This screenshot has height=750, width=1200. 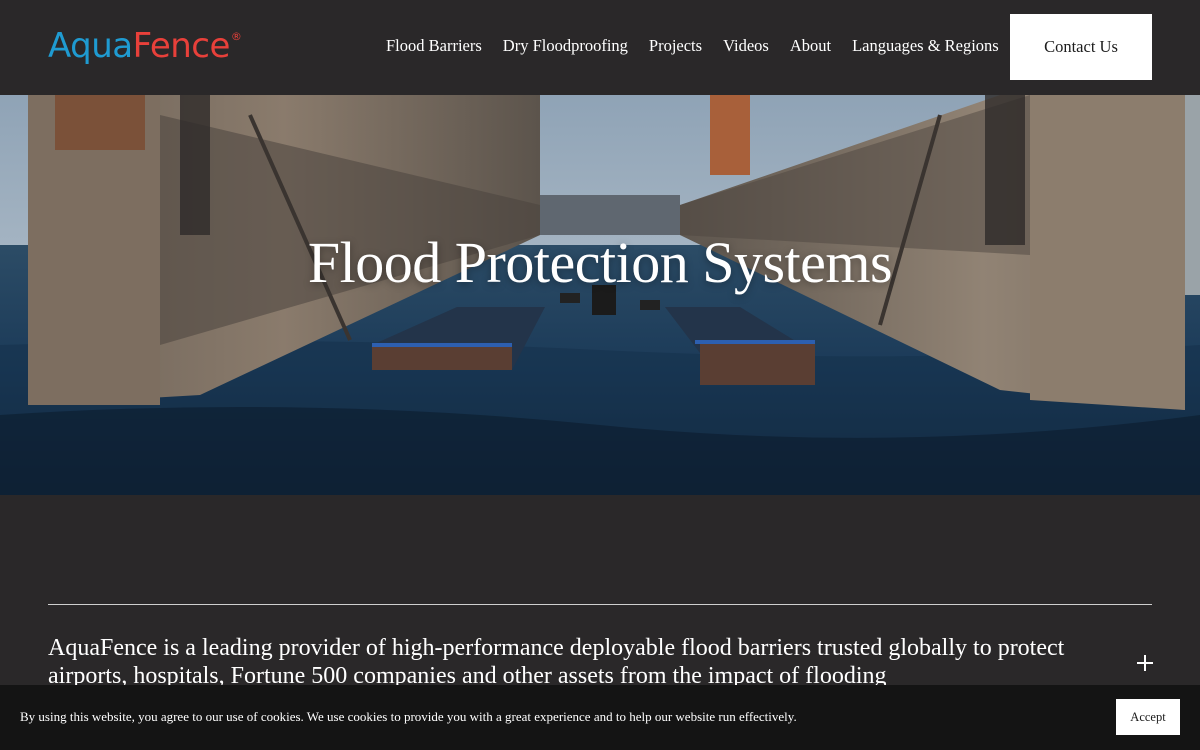 I want to click on aquafence-logo: AquaFence®, so click(x=145, y=50).